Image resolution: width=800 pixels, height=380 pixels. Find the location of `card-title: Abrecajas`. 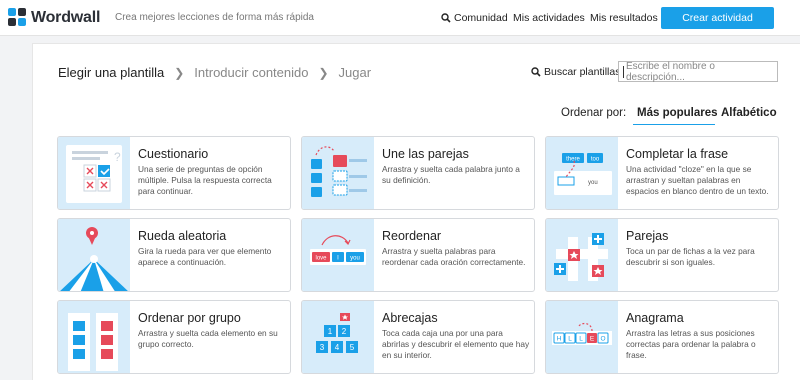

card-title: Abrecajas is located at coordinates (410, 318).